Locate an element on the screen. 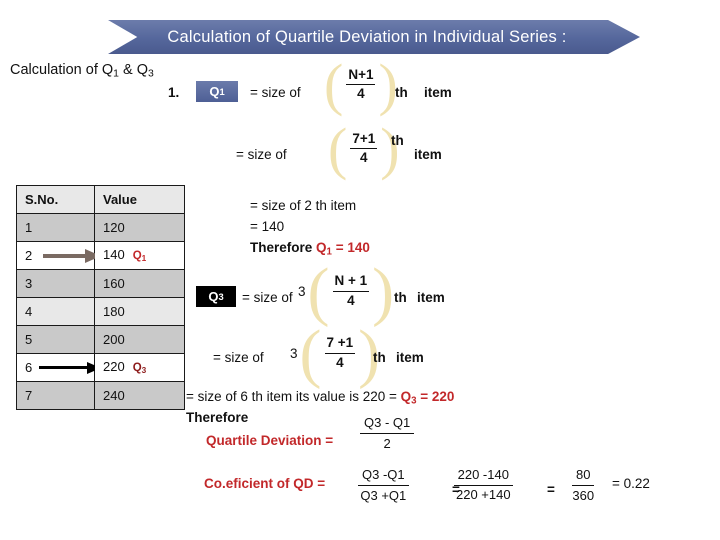 This screenshot has height=540, width=720. column-header-sno: S.No. is located at coordinates (55, 199).